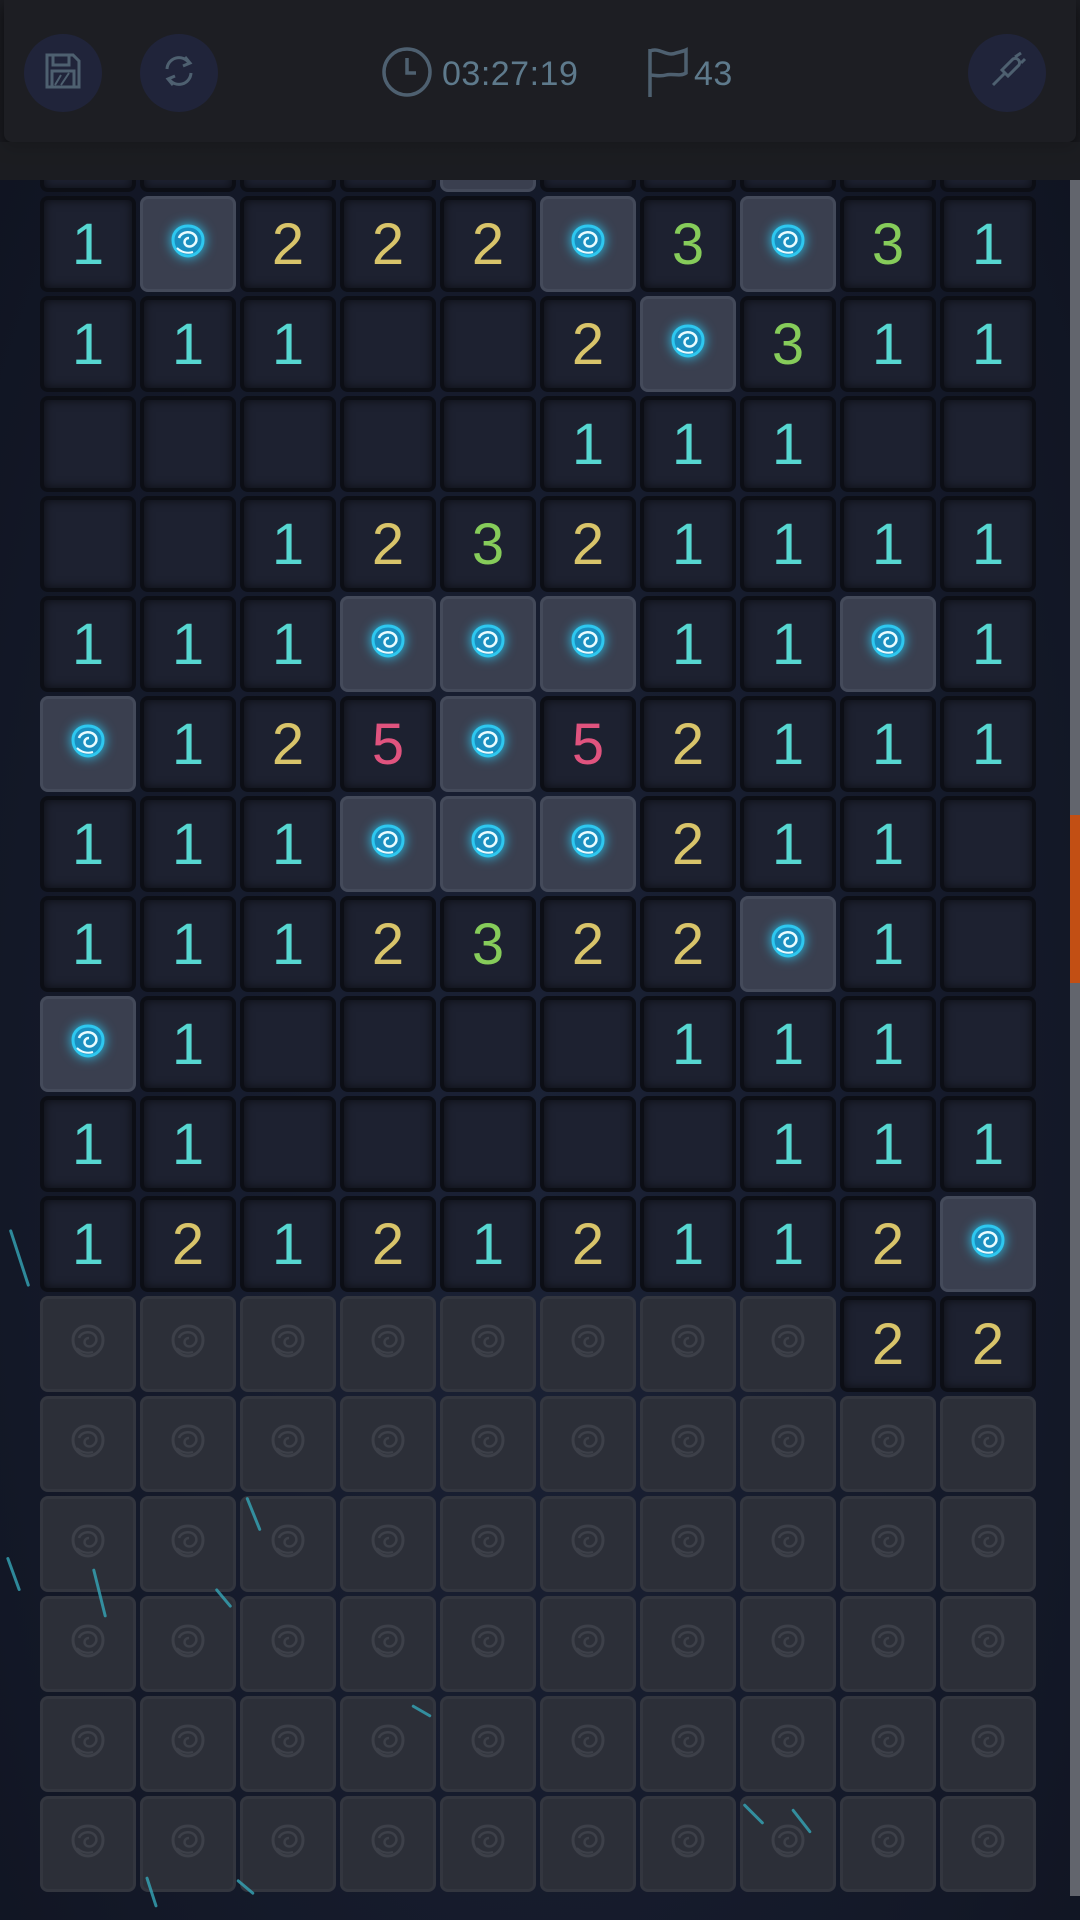  I want to click on save-button, so click(63, 73).